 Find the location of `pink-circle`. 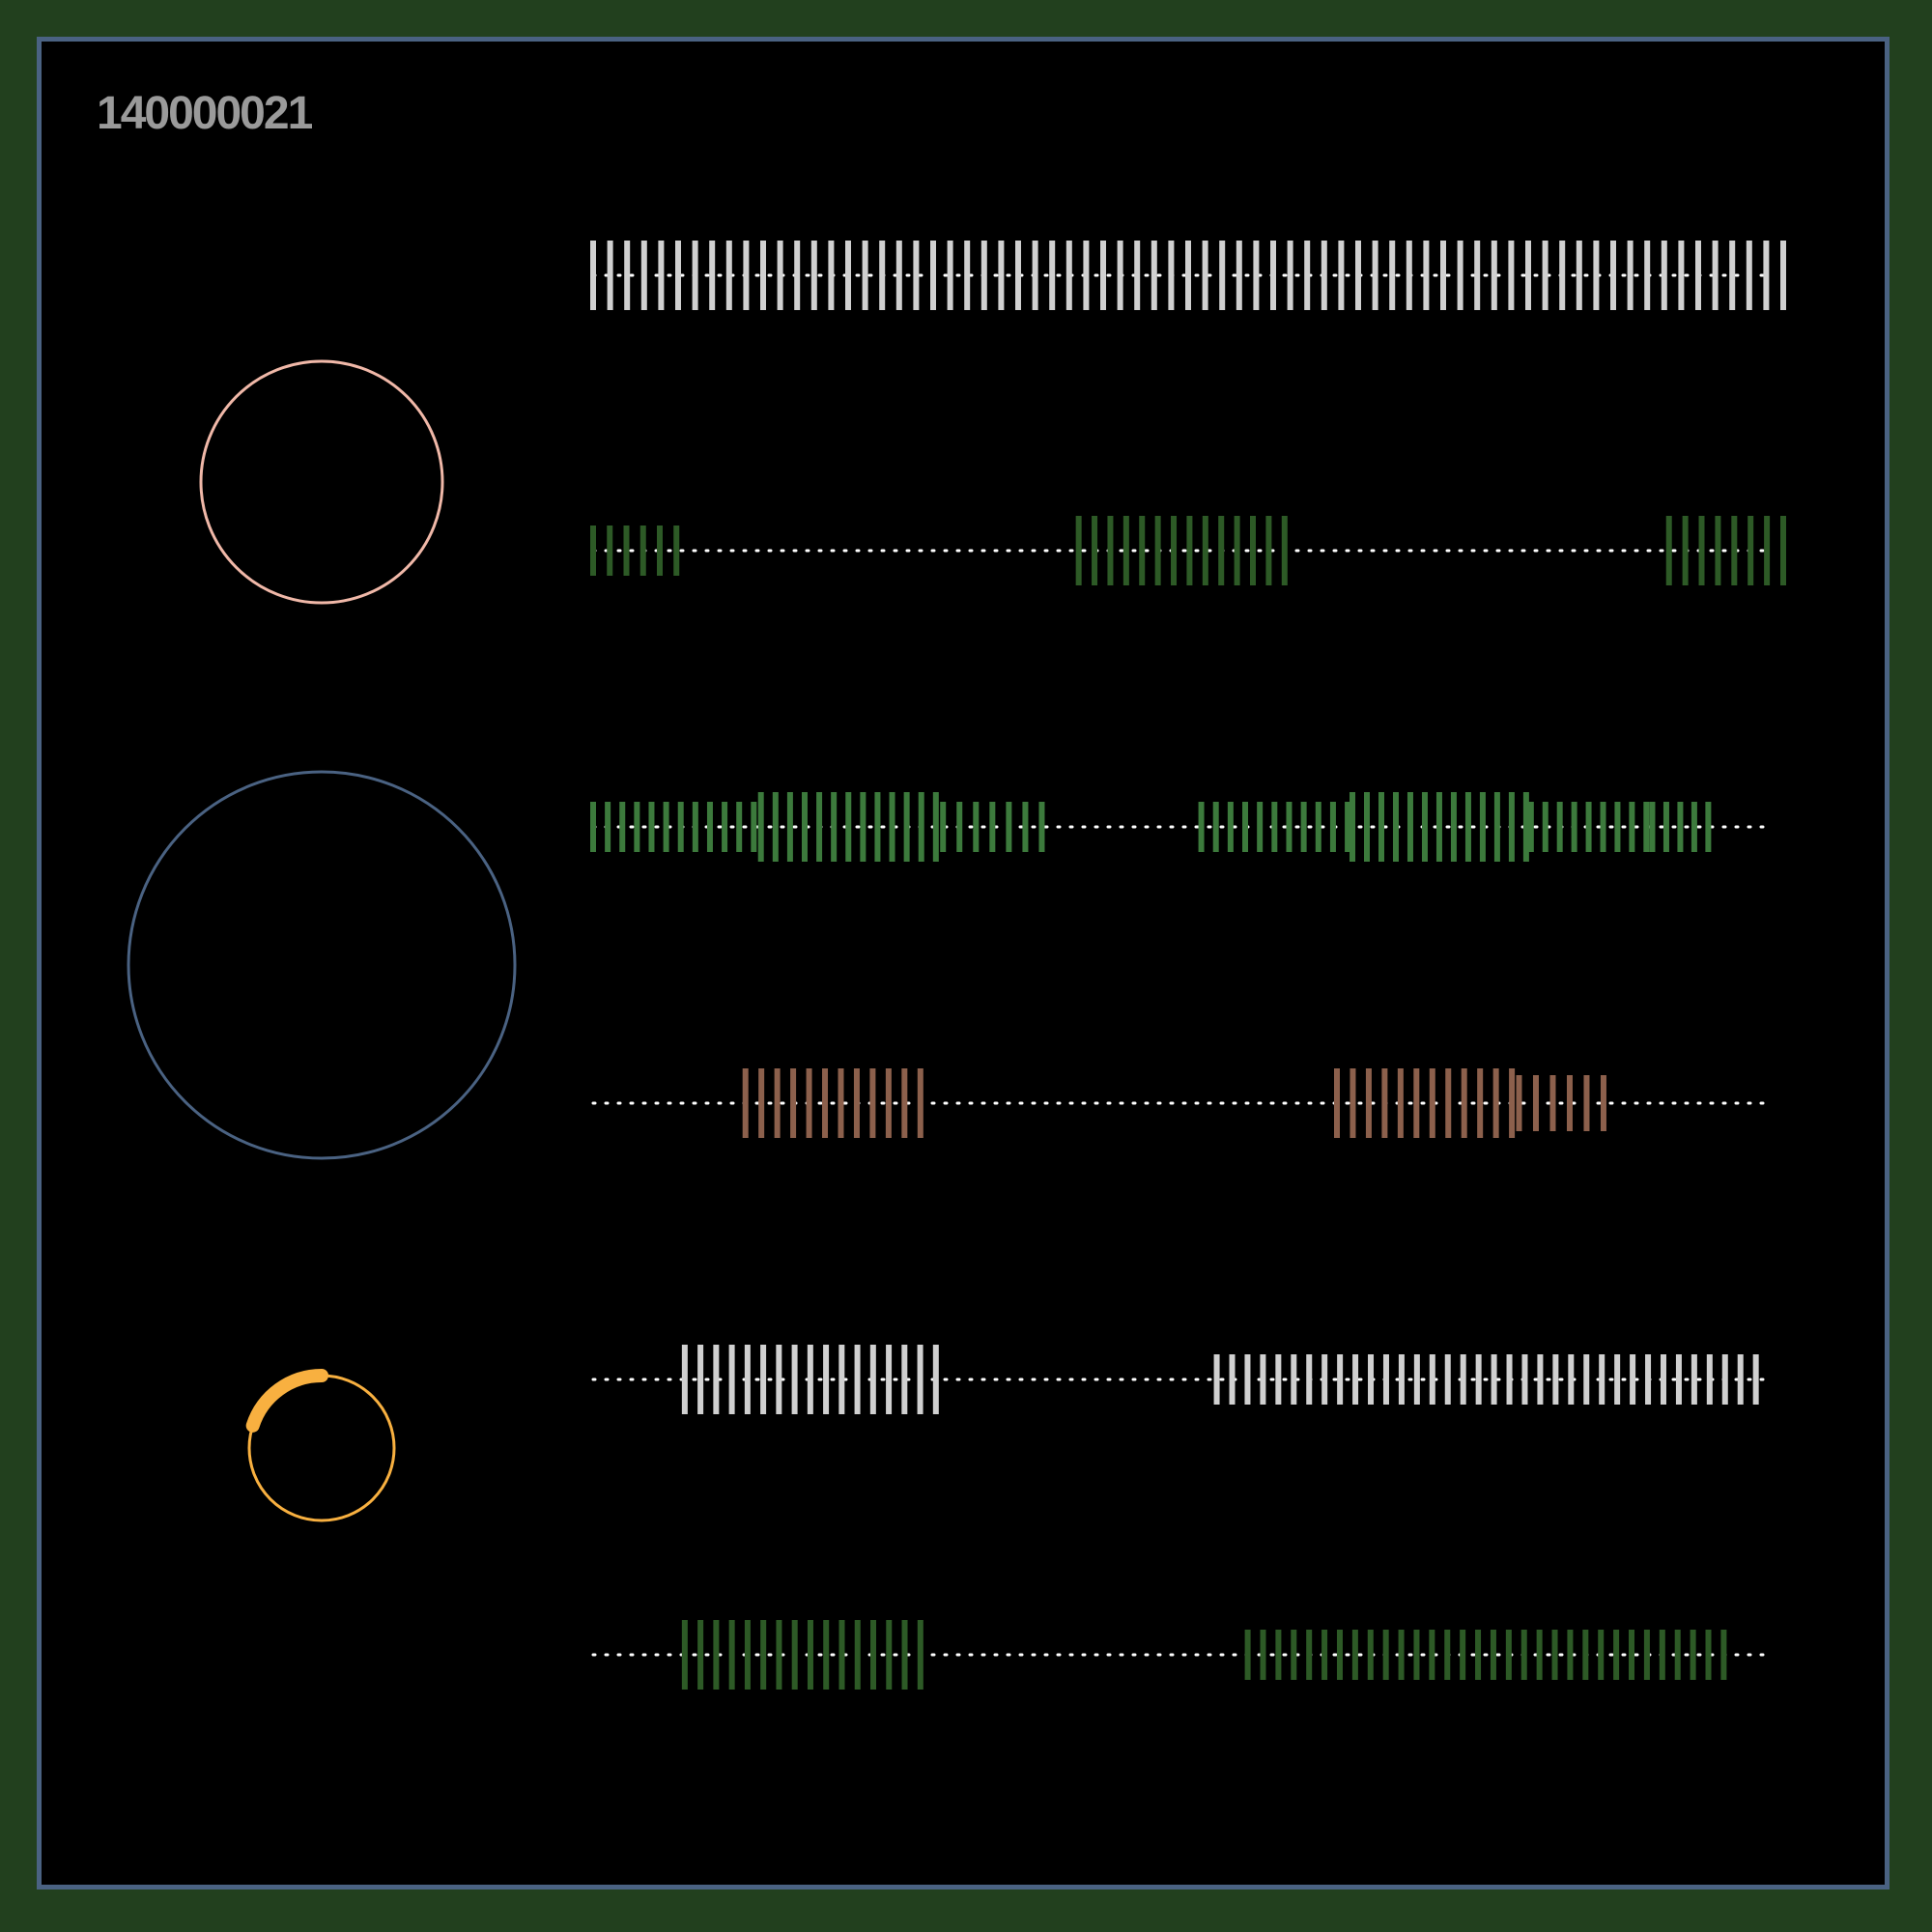

pink-circle is located at coordinates (321, 482).